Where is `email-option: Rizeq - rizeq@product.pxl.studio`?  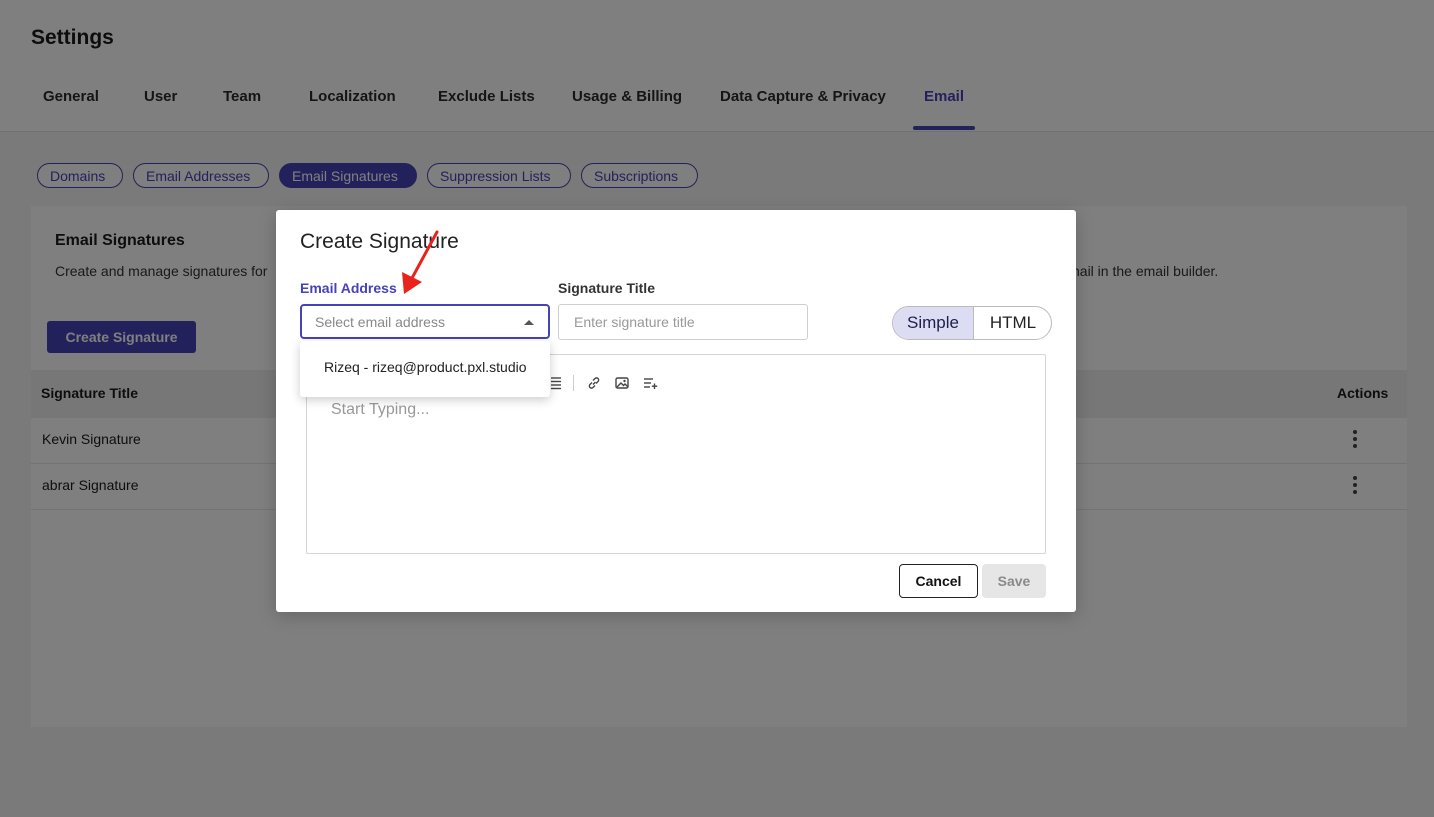
email-option: Rizeq - rizeq@product.pxl.studio is located at coordinates (425, 367).